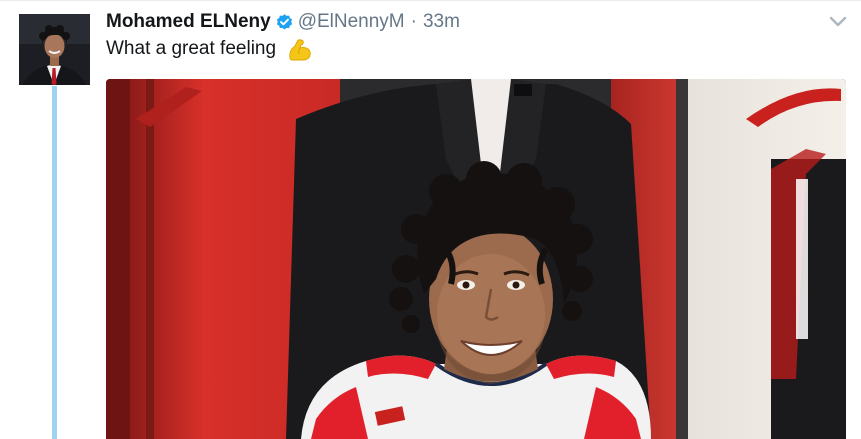  What do you see at coordinates (188, 22) in the screenshot?
I see `author-name: Mohamed ELNeny` at bounding box center [188, 22].